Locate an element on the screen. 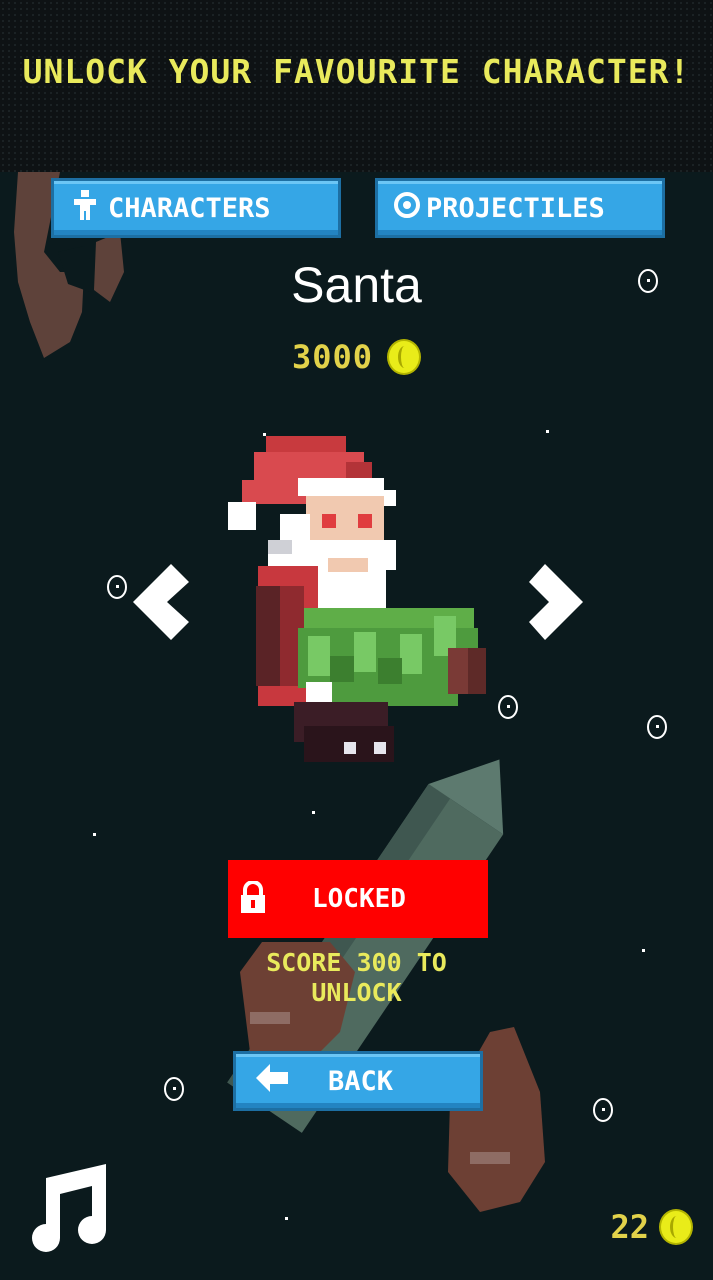 The height and width of the screenshot is (1280, 713). characters-tab-label: CHARACTERS is located at coordinates (189, 208).